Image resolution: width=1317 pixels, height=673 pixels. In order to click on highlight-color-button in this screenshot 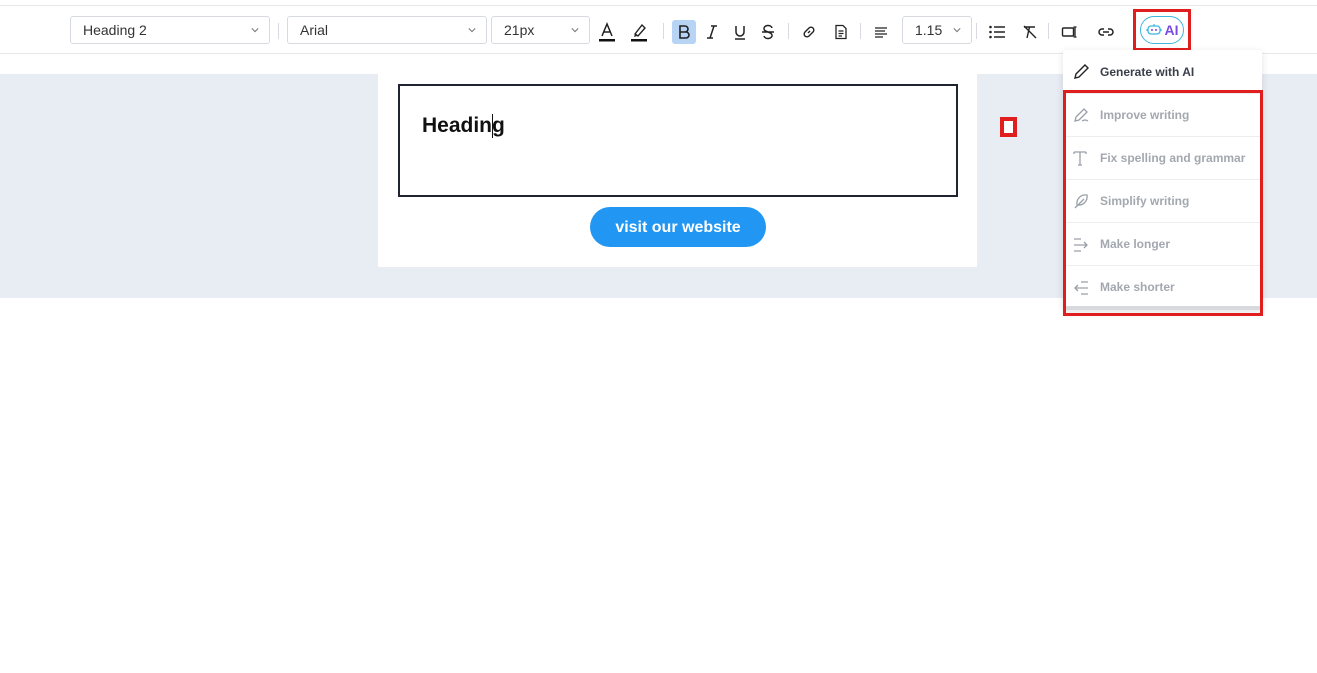, I will do `click(639, 32)`.